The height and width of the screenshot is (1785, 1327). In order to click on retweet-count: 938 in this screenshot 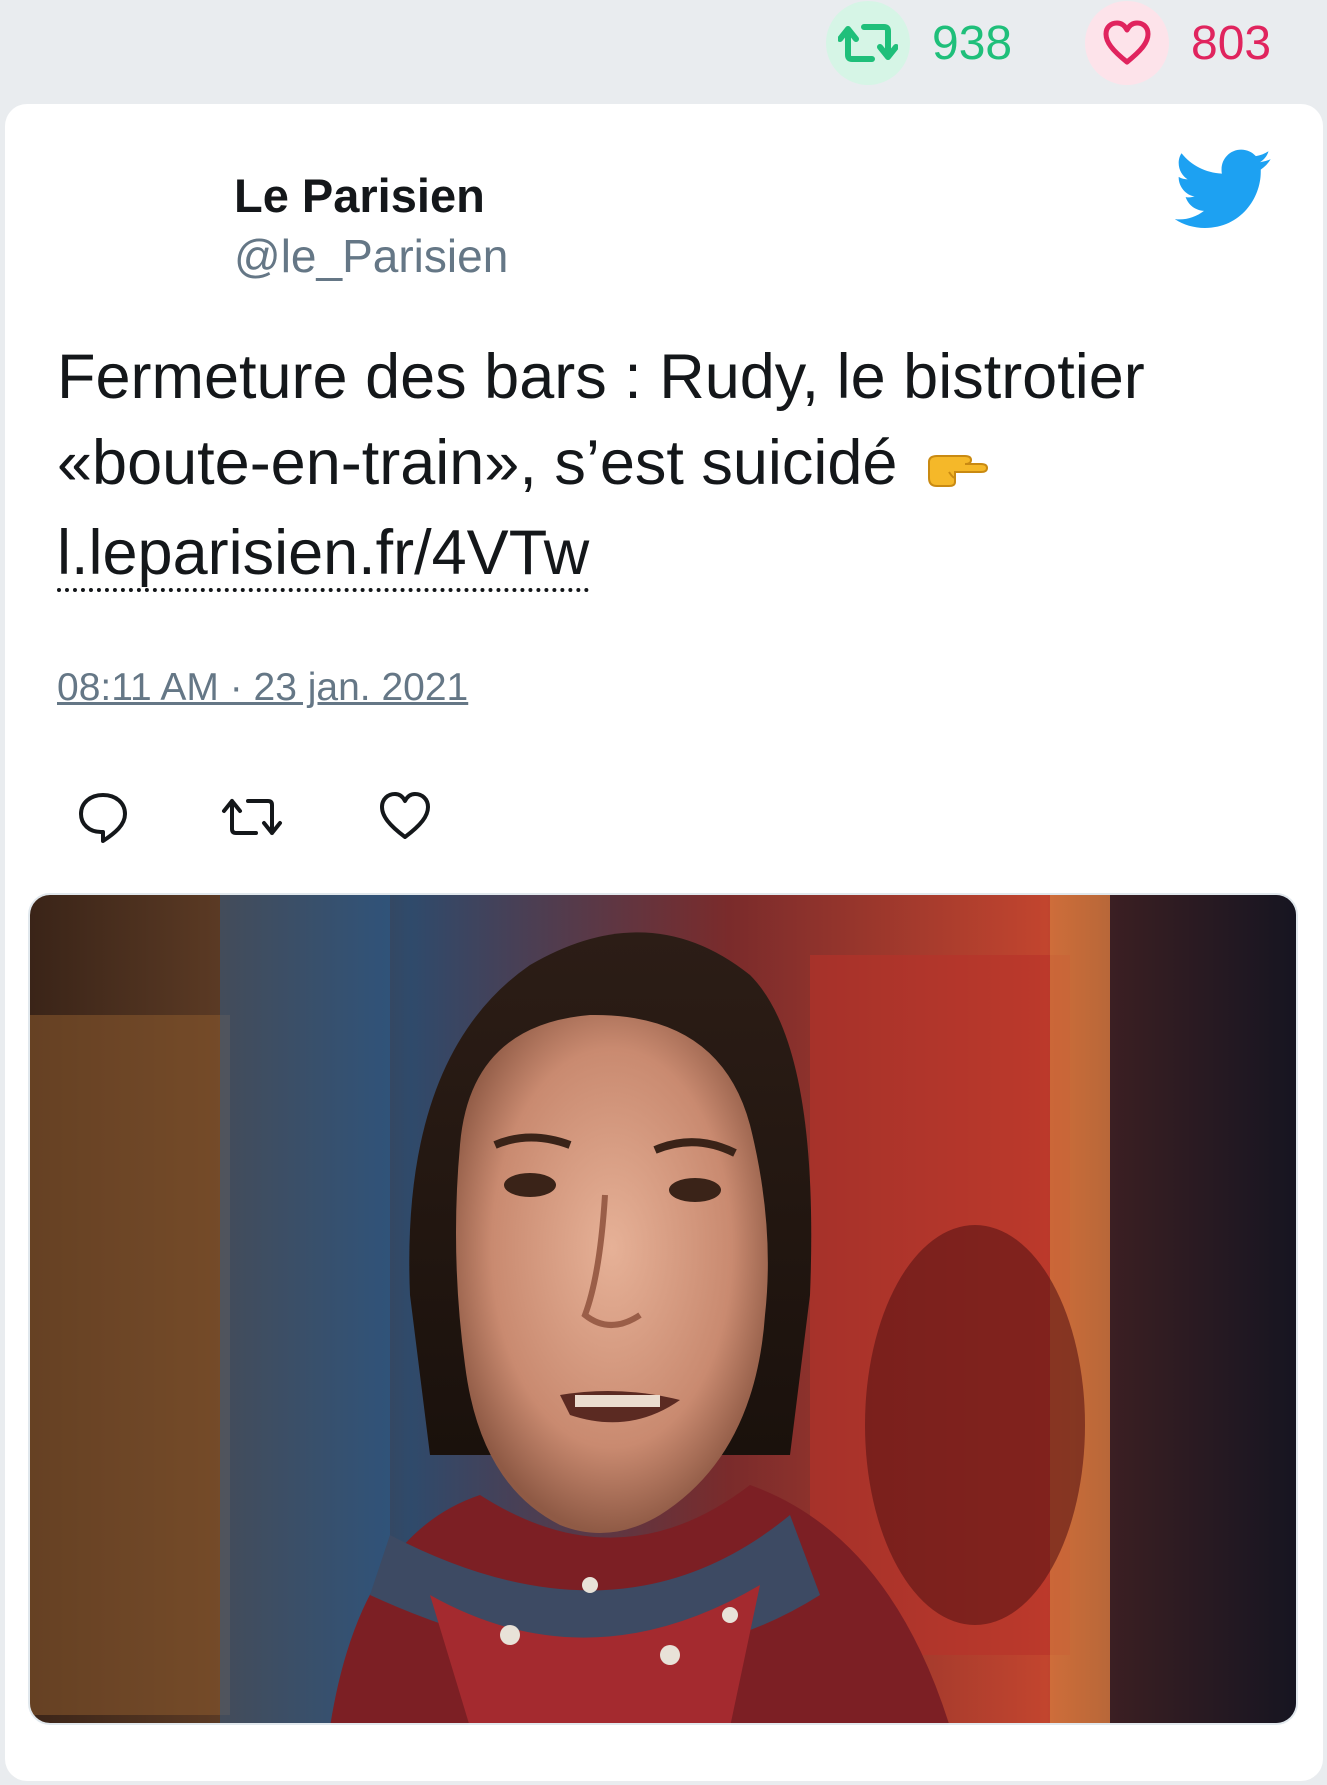, I will do `click(972, 43)`.